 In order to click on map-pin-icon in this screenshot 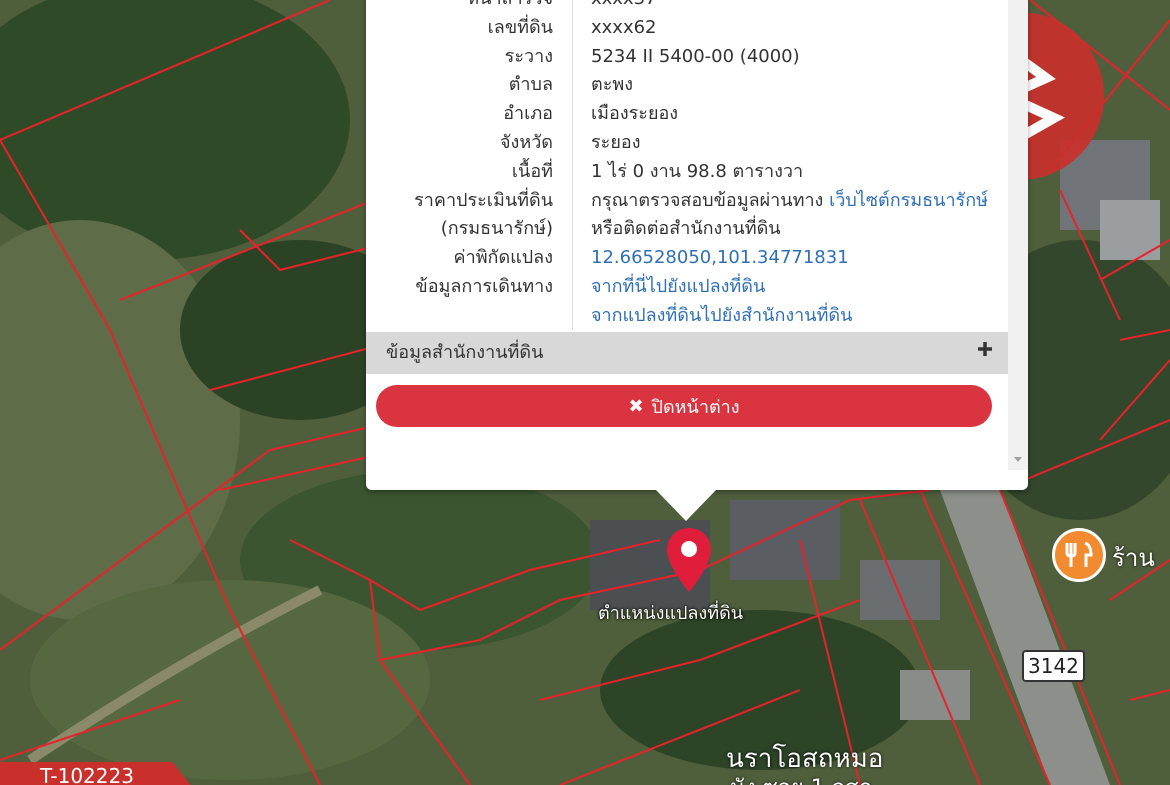, I will do `click(689, 560)`.